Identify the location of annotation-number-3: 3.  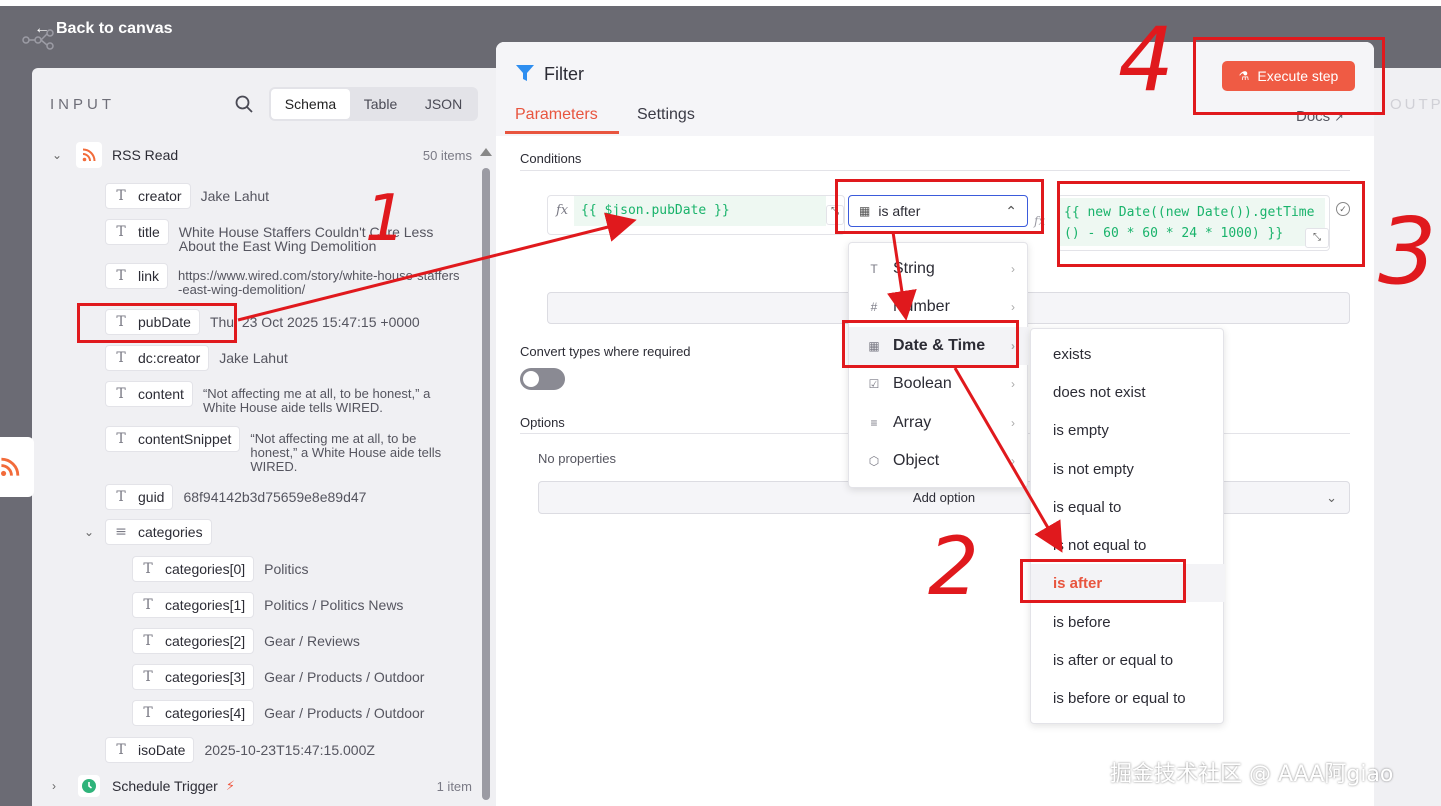
(1407, 251).